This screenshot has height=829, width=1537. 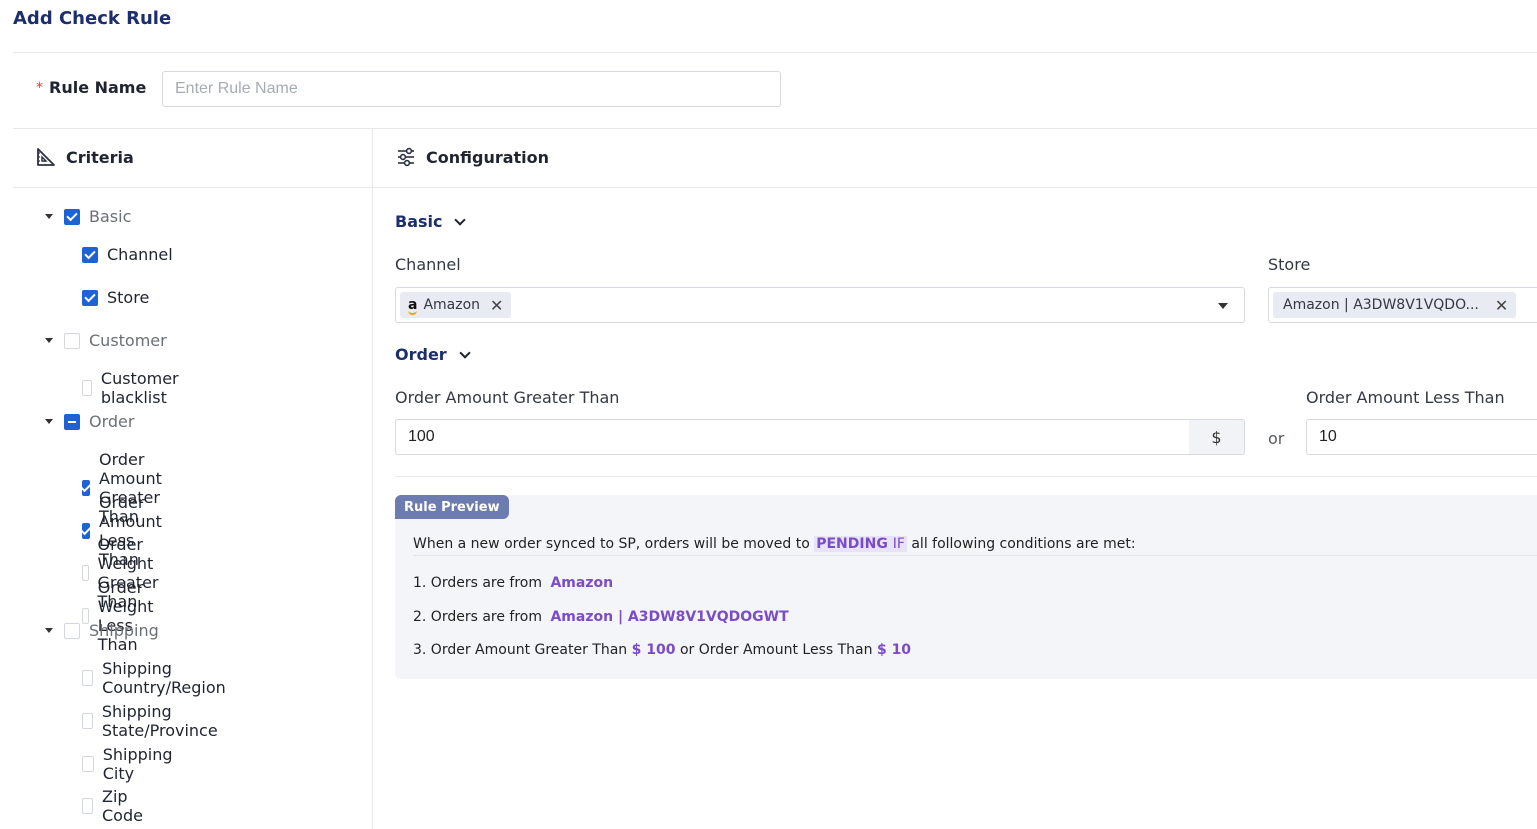 I want to click on currency-addon: $, so click(x=1217, y=437).